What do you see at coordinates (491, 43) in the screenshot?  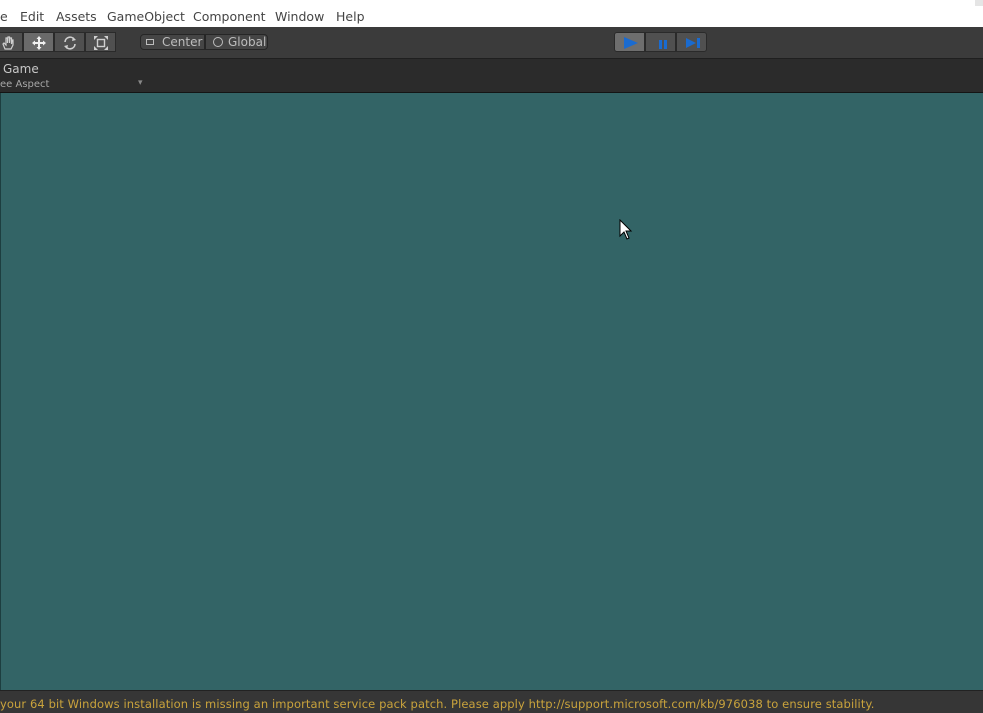 I see `main-toolbar: Center Global` at bounding box center [491, 43].